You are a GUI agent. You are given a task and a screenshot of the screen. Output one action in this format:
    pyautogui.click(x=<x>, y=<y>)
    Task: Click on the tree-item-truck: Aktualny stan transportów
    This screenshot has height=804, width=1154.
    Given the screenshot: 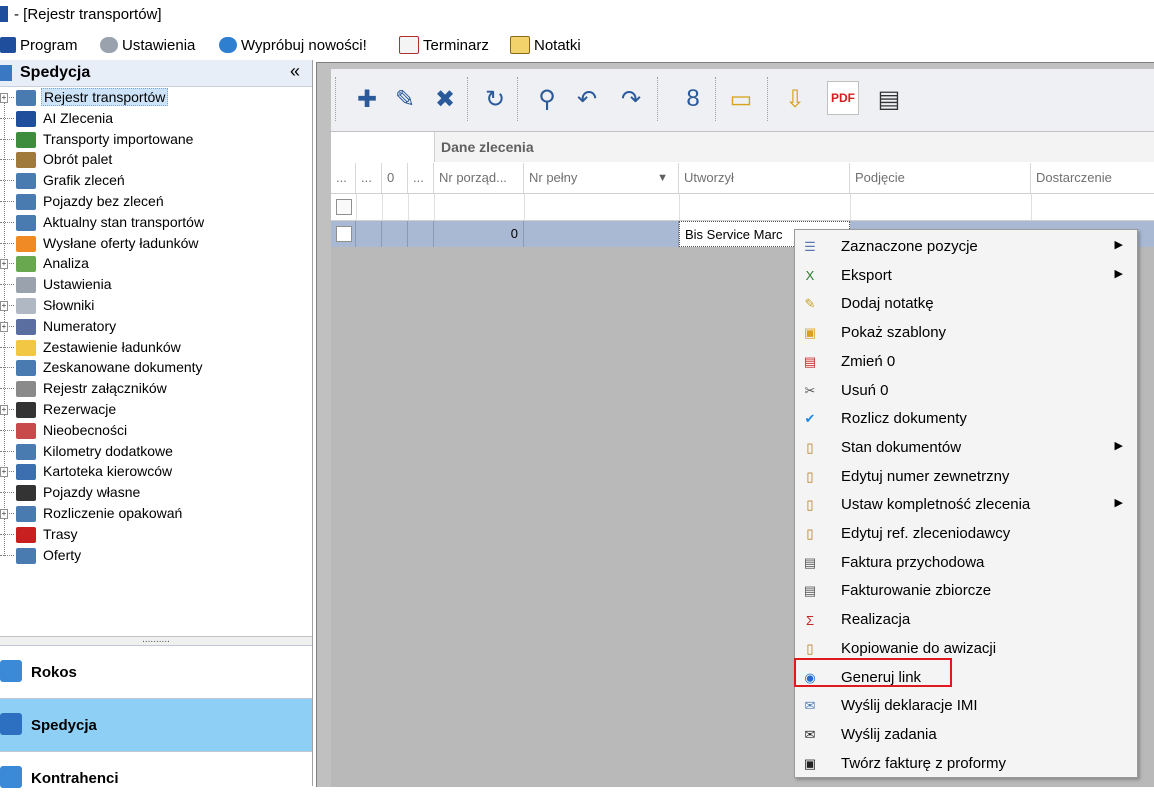 What is the action you would take?
    pyautogui.click(x=156, y=223)
    